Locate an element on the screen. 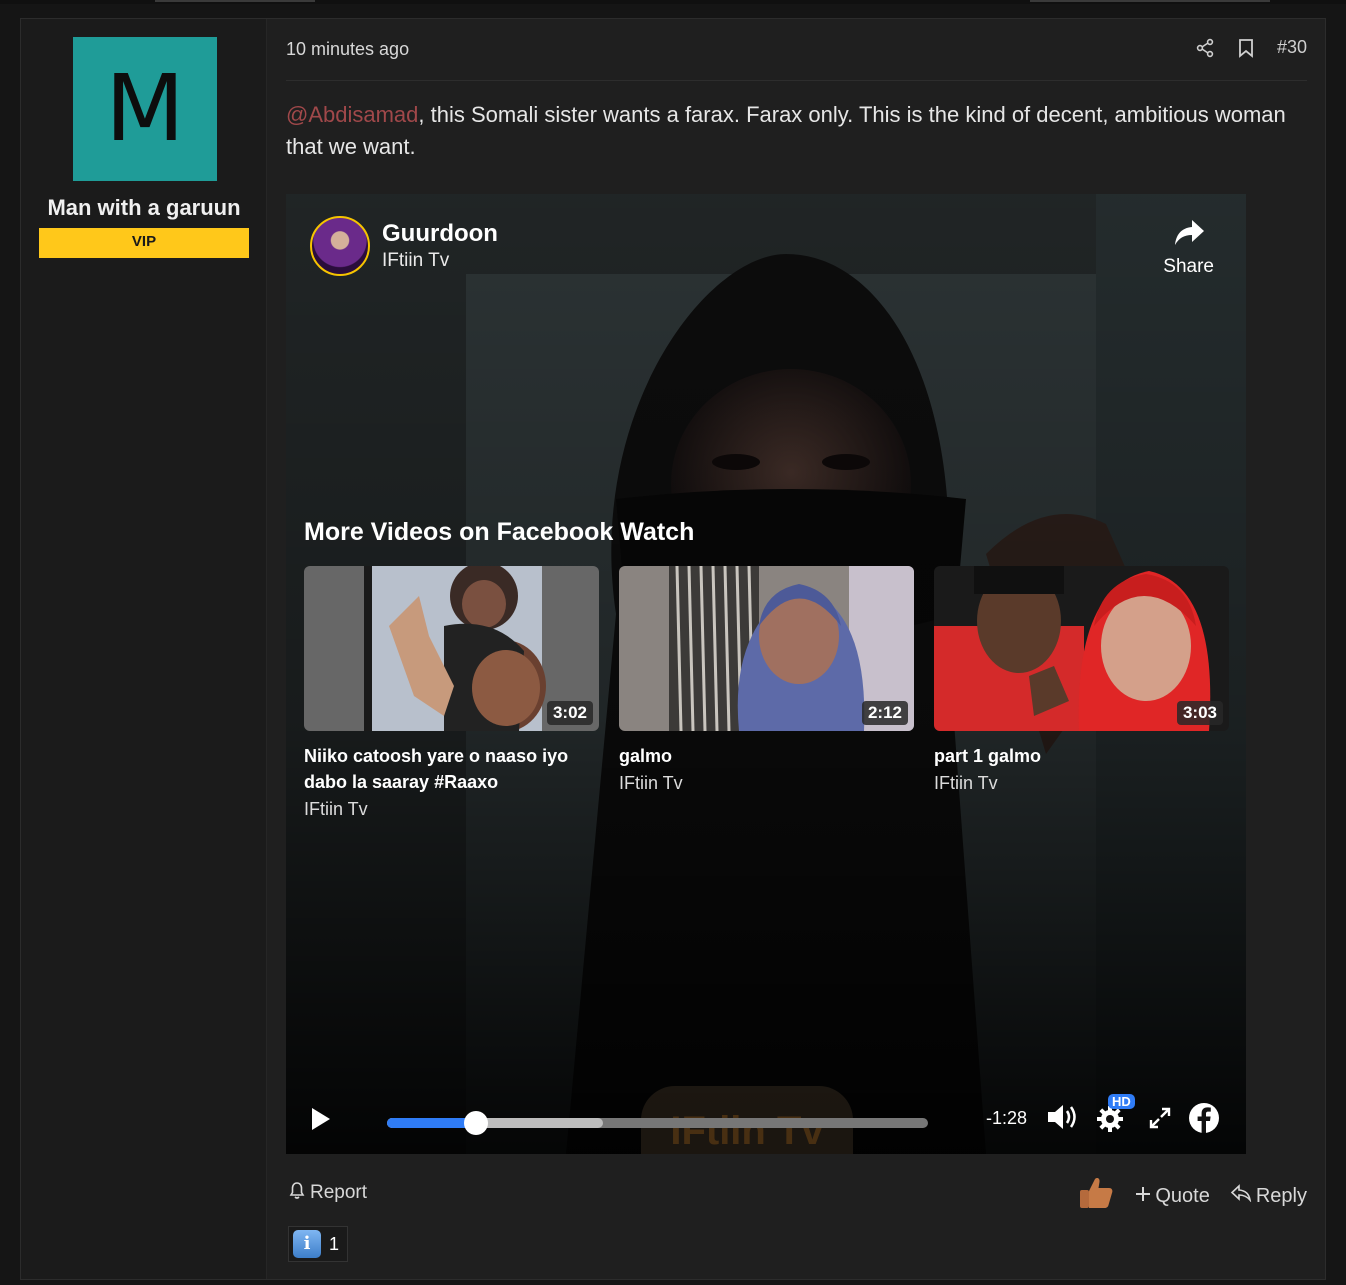 Image resolution: width=1346 pixels, height=1285 pixels. share-label: Share is located at coordinates (1188, 266).